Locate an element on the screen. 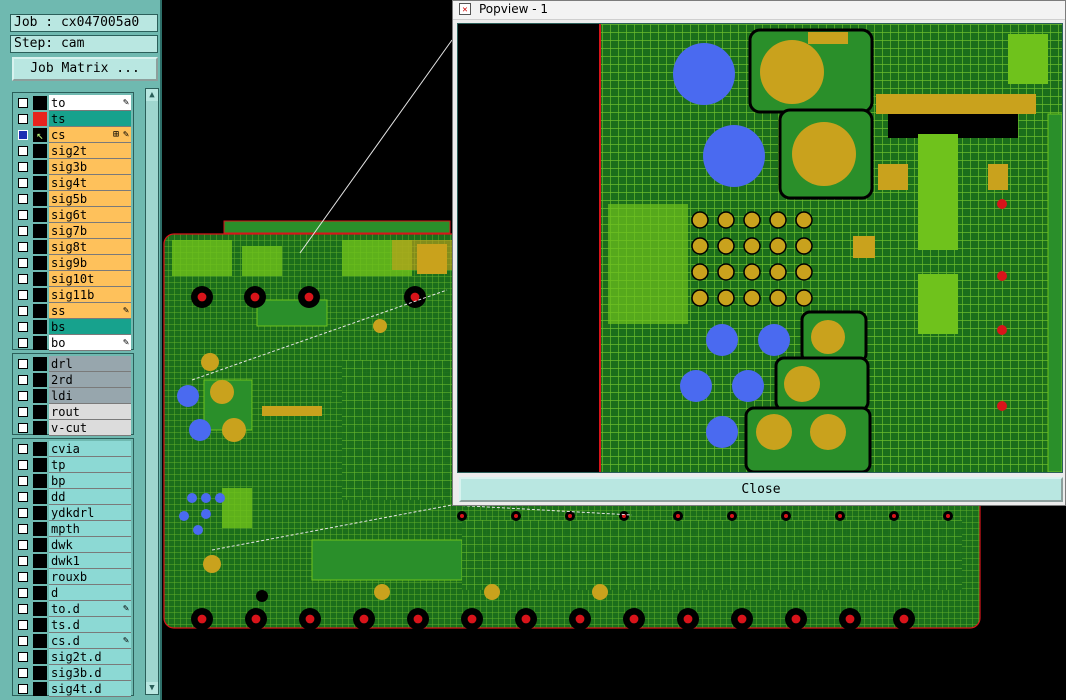  layer-name-label: bp is located at coordinates (90, 481).